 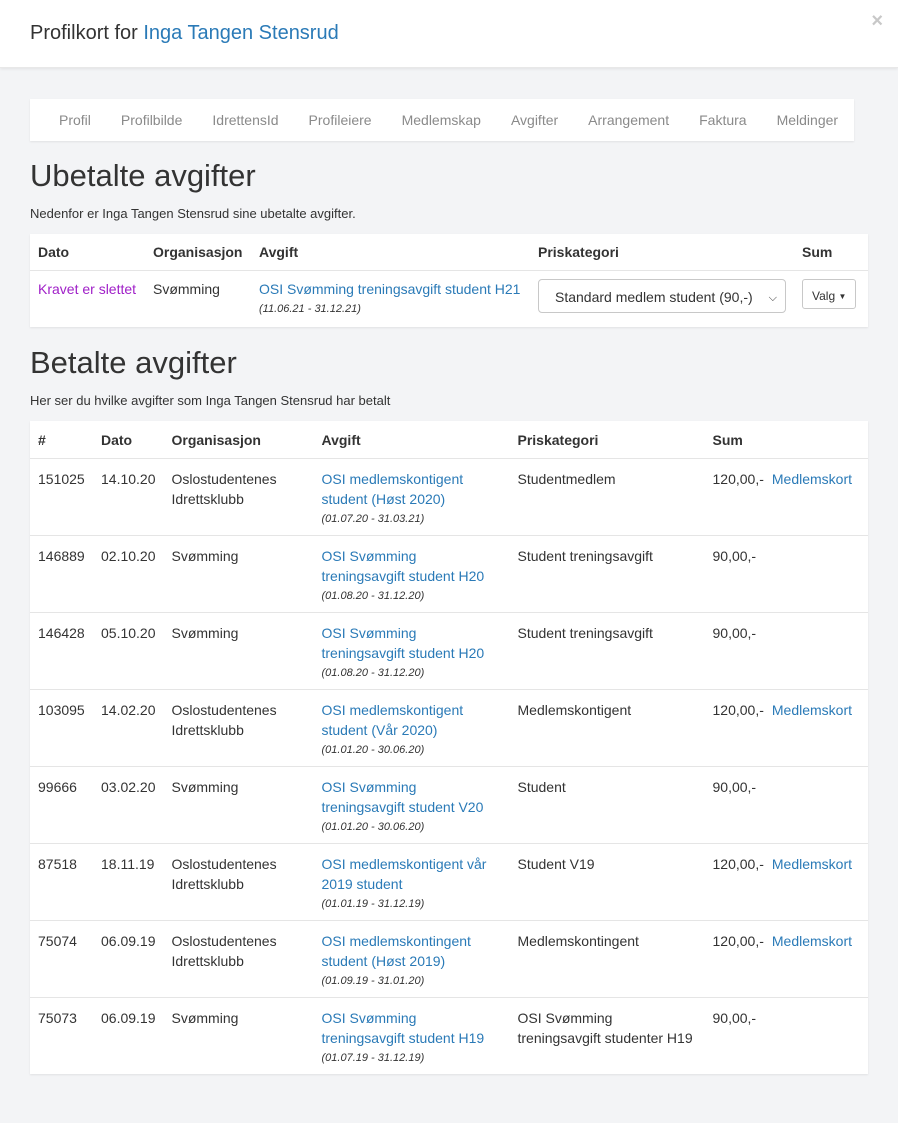 I want to click on tab-profil: Profil, so click(x=75, y=120).